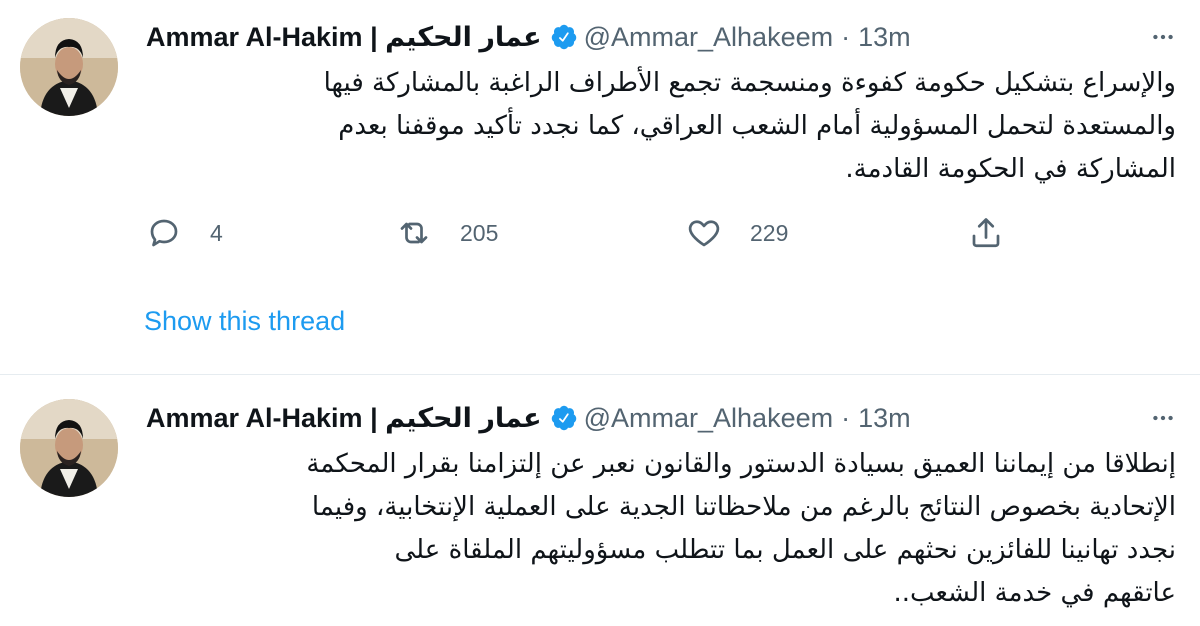 The image size is (1200, 626). I want to click on share-icon, so click(986, 233).